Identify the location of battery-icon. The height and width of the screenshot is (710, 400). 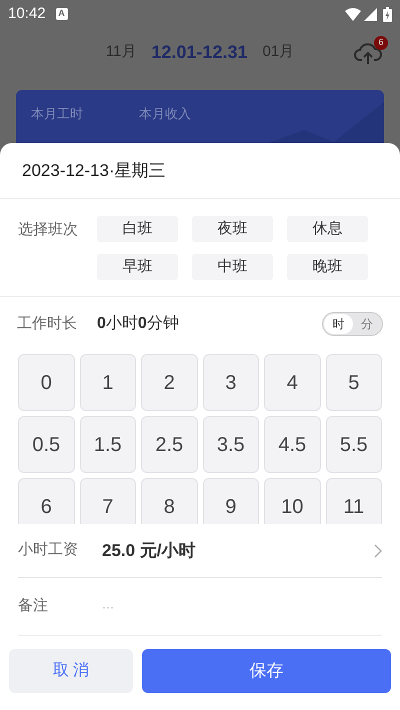
(387, 14).